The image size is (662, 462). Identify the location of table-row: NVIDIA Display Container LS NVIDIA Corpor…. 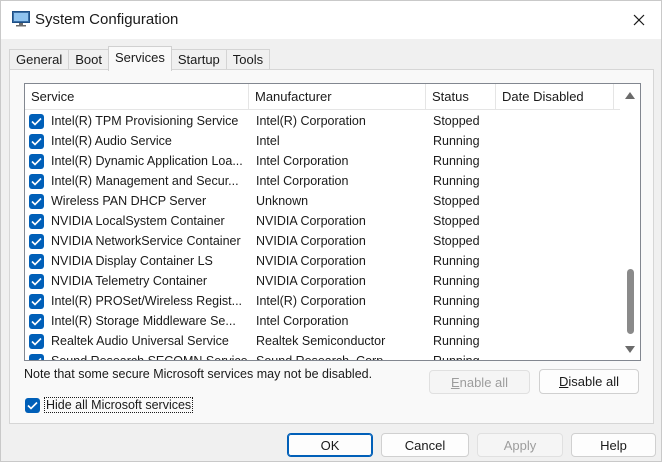
(323, 261).